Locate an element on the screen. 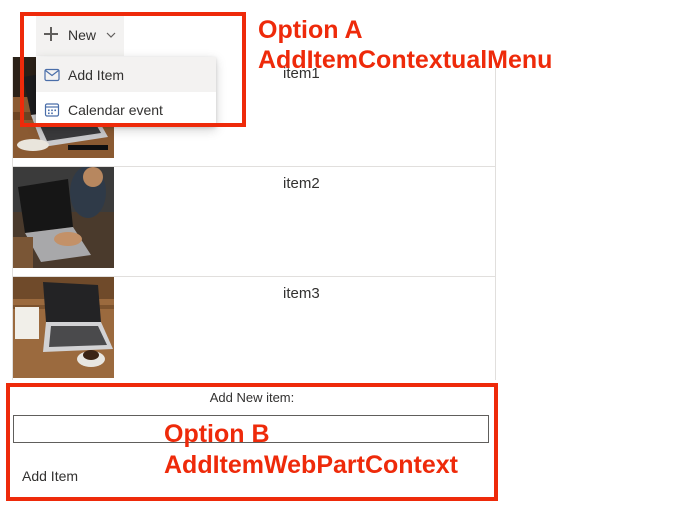 This screenshot has height=511, width=691. option-a-highlight-box is located at coordinates (133, 69).